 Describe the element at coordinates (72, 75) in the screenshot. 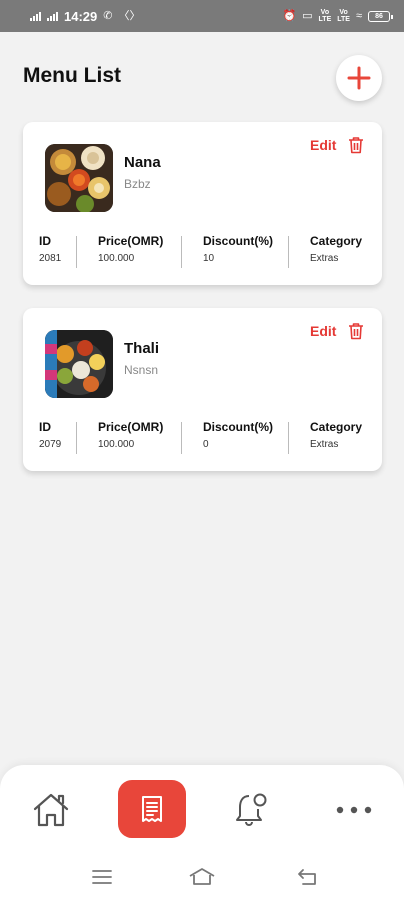

I see `page-title: Menu List` at that location.